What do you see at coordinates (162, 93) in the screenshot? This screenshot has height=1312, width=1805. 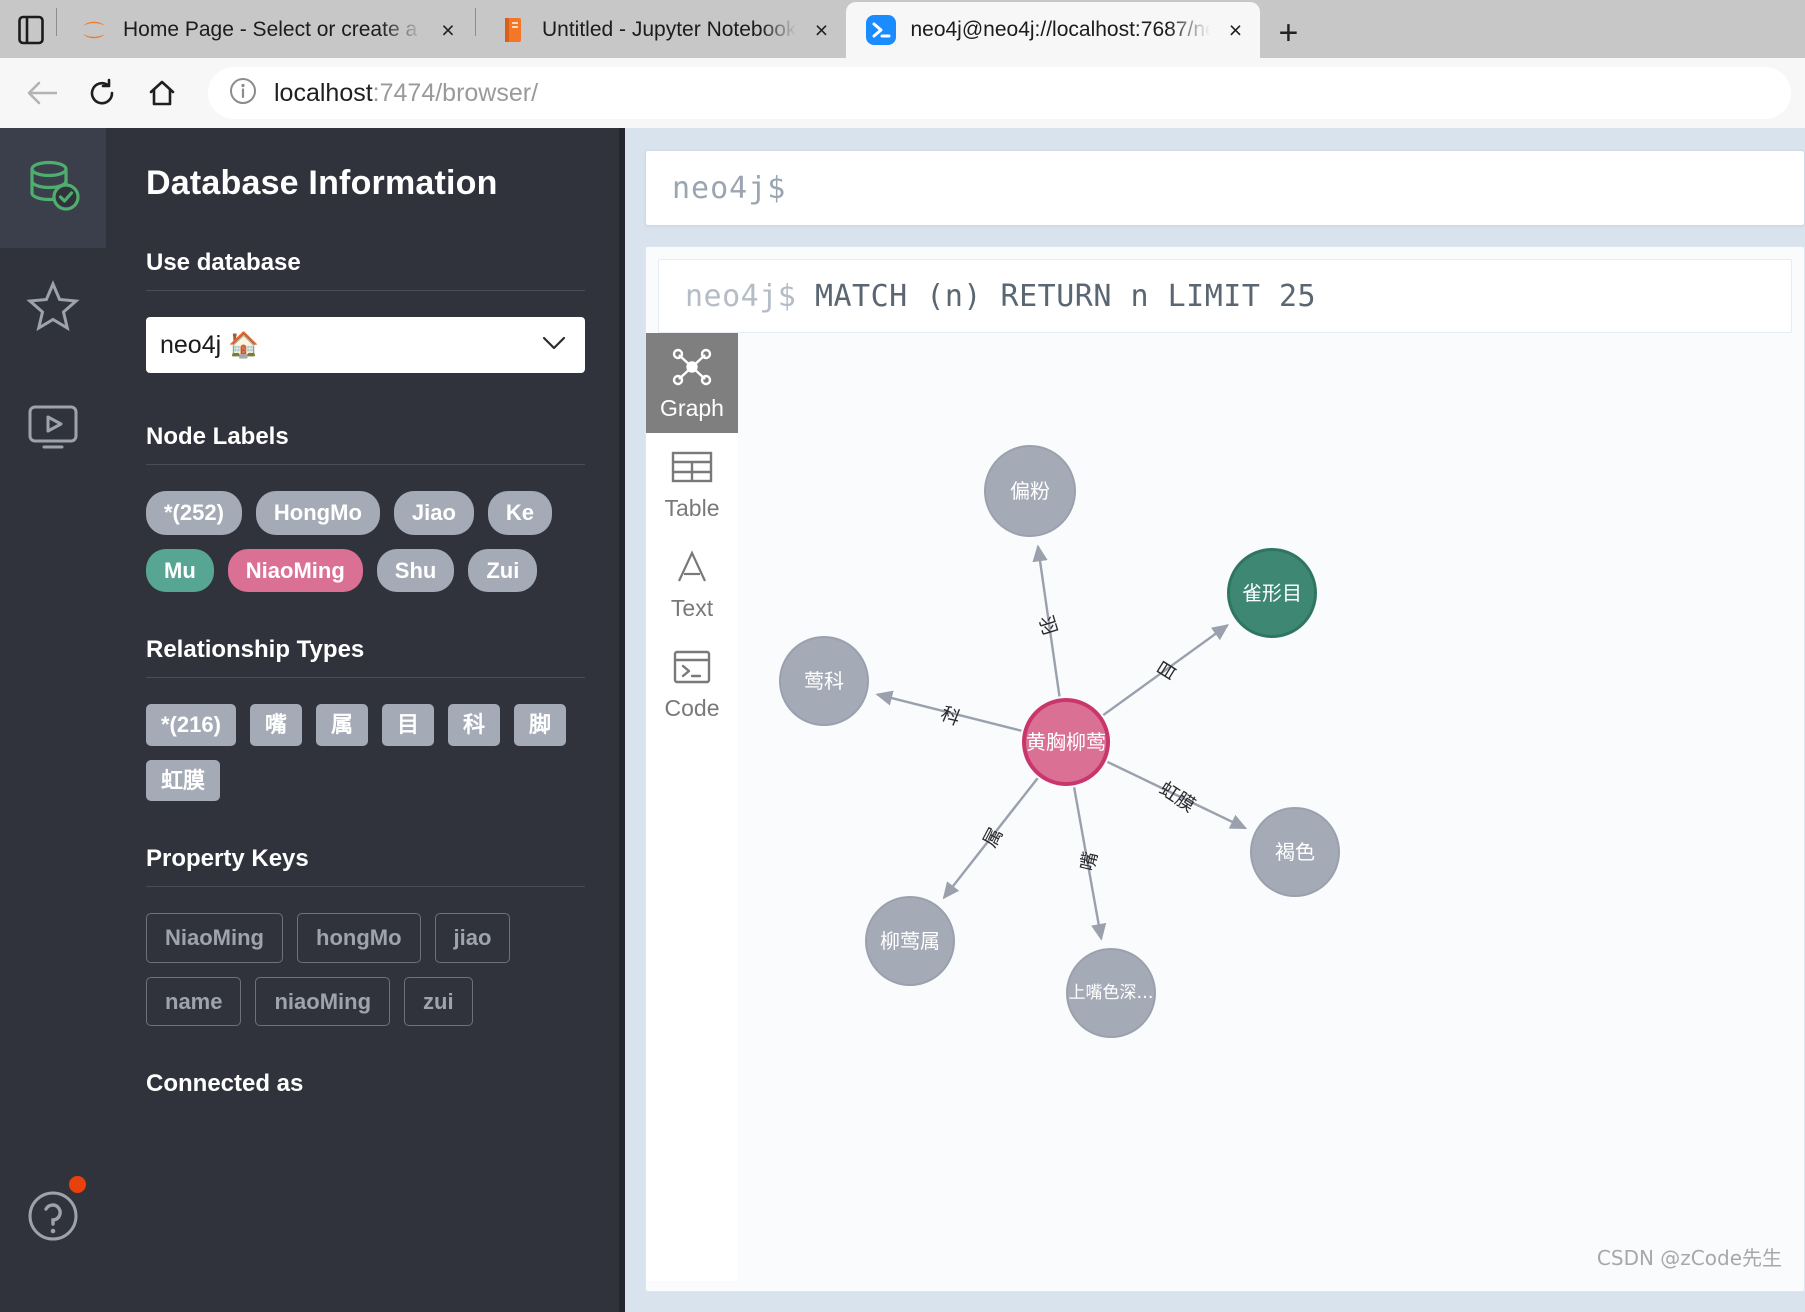 I see `home-button` at bounding box center [162, 93].